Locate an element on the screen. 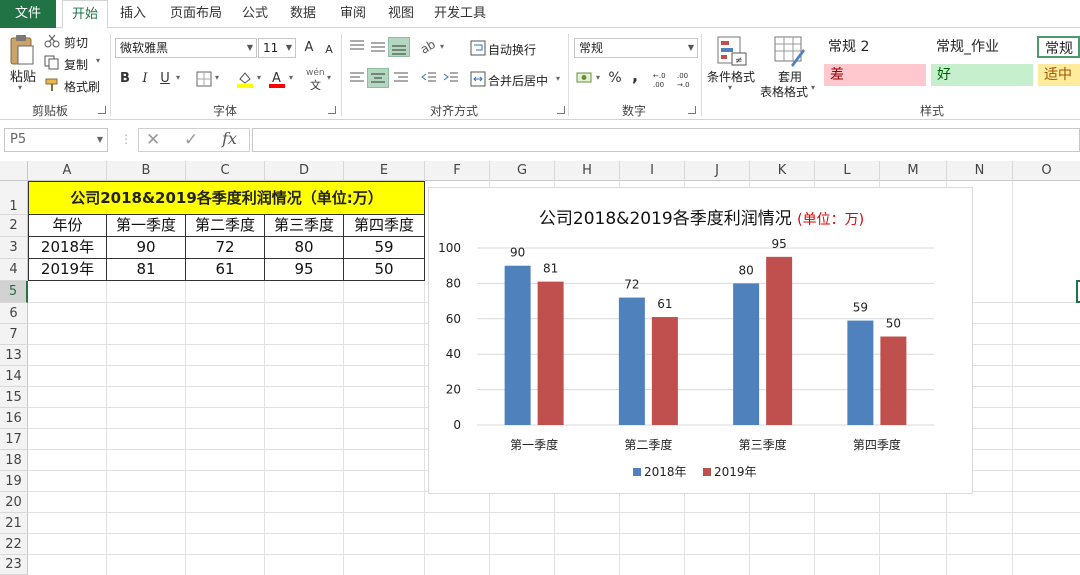 This screenshot has height=575, width=1080. column-header-k: K is located at coordinates (782, 171).